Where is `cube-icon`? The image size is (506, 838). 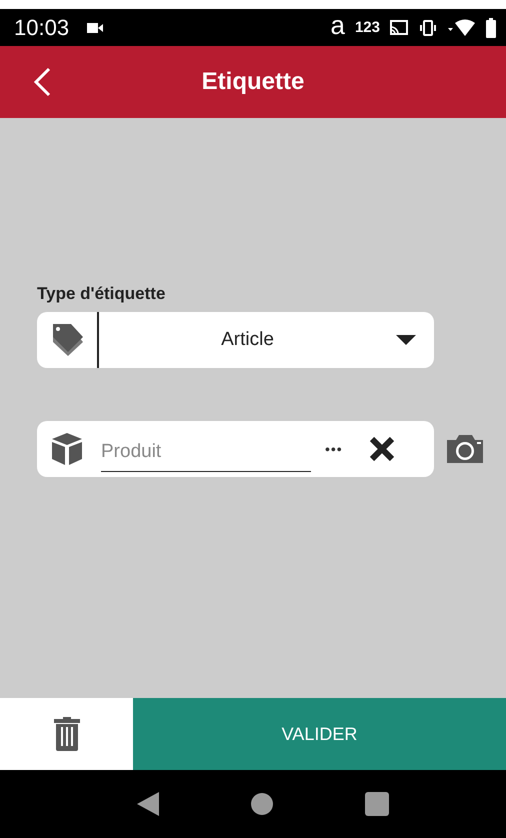 cube-icon is located at coordinates (67, 449).